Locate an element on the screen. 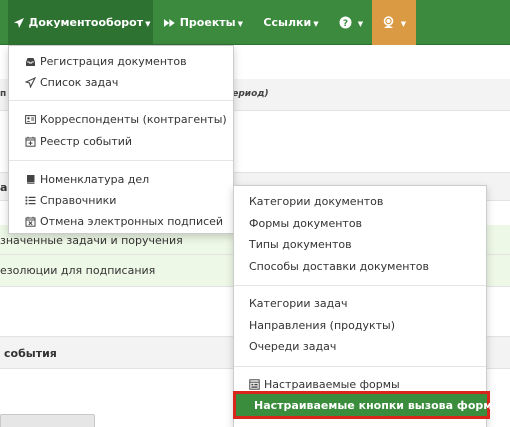 This screenshot has width=510, height=427. contact-card-icon is located at coordinates (30, 119).